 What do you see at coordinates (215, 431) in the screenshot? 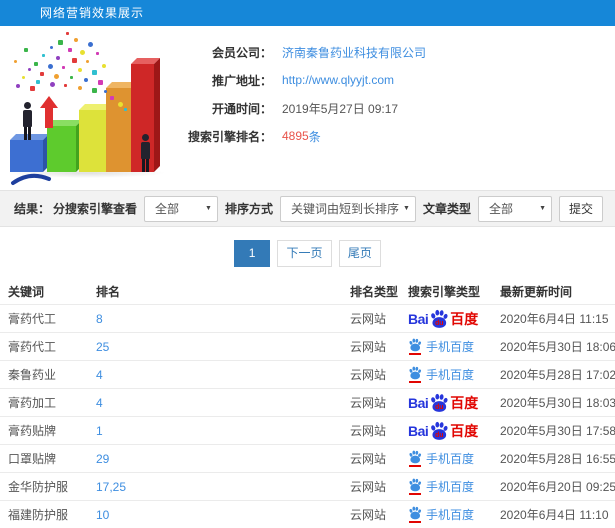
I see `rank-cell: 1` at bounding box center [215, 431].